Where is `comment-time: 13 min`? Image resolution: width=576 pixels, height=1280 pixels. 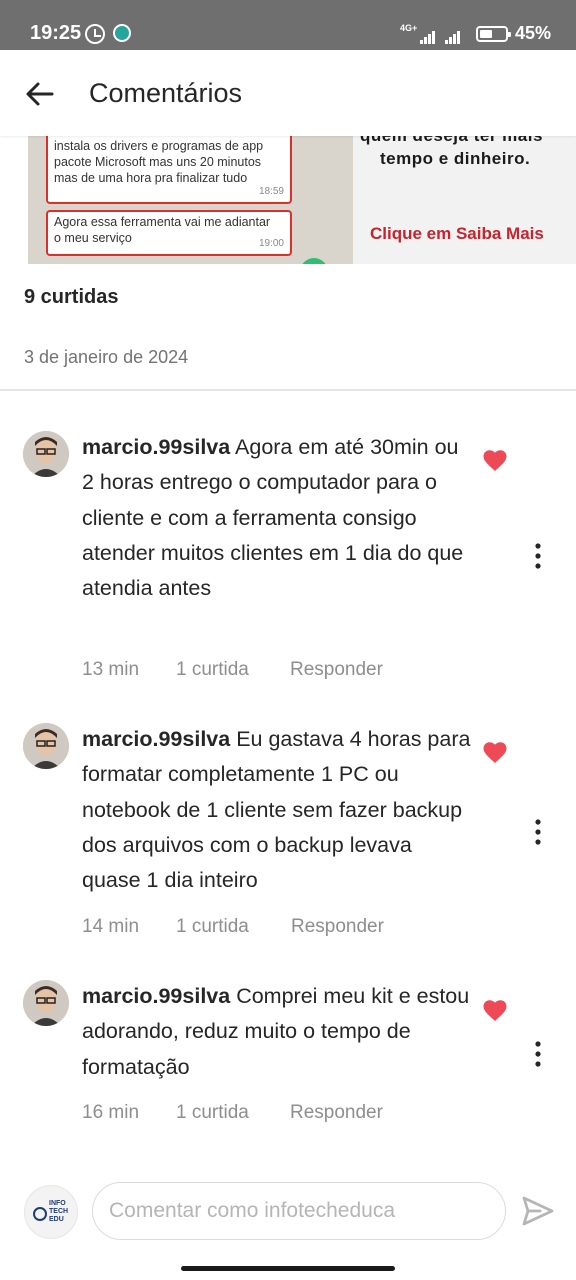 comment-time: 13 min is located at coordinates (111, 669).